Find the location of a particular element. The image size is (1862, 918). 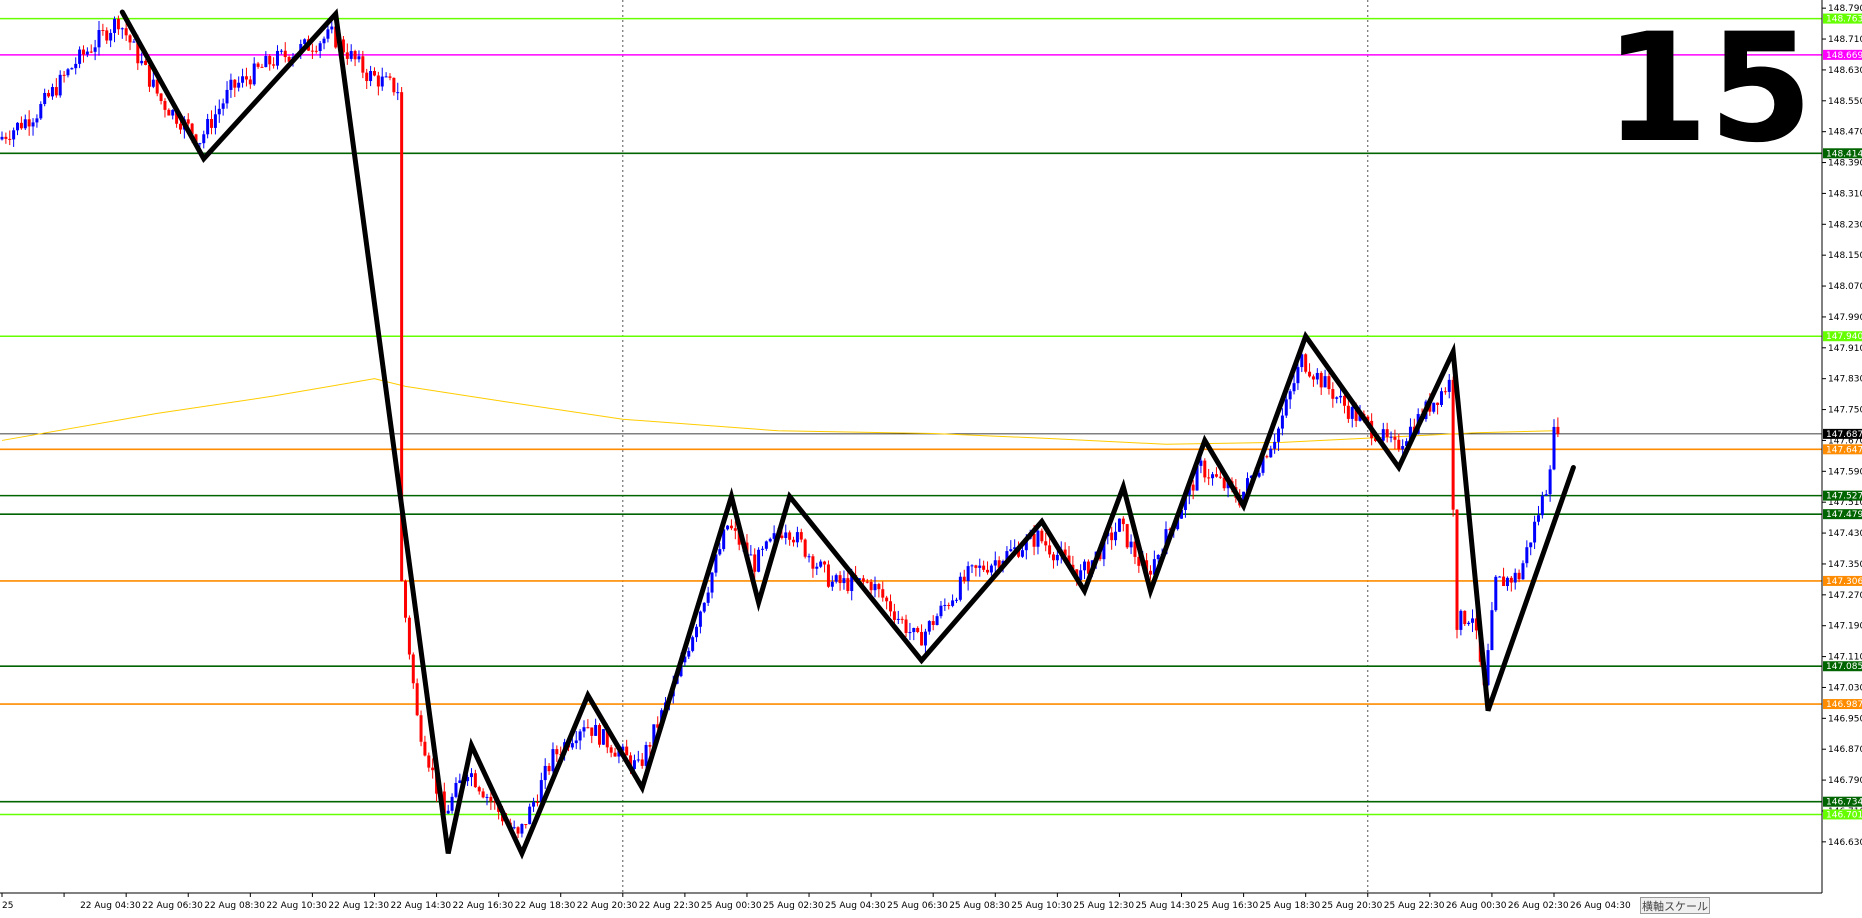

time-tick-label: 25 Aug 06:30 is located at coordinates (917, 906).